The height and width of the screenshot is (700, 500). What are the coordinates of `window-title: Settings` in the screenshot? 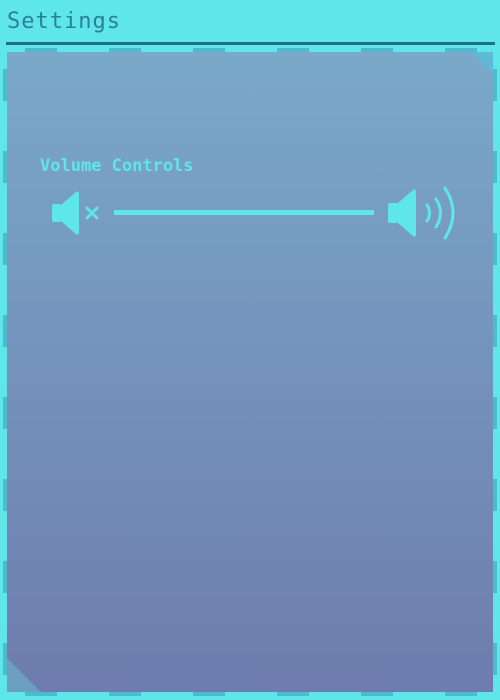 It's located at (64, 21).